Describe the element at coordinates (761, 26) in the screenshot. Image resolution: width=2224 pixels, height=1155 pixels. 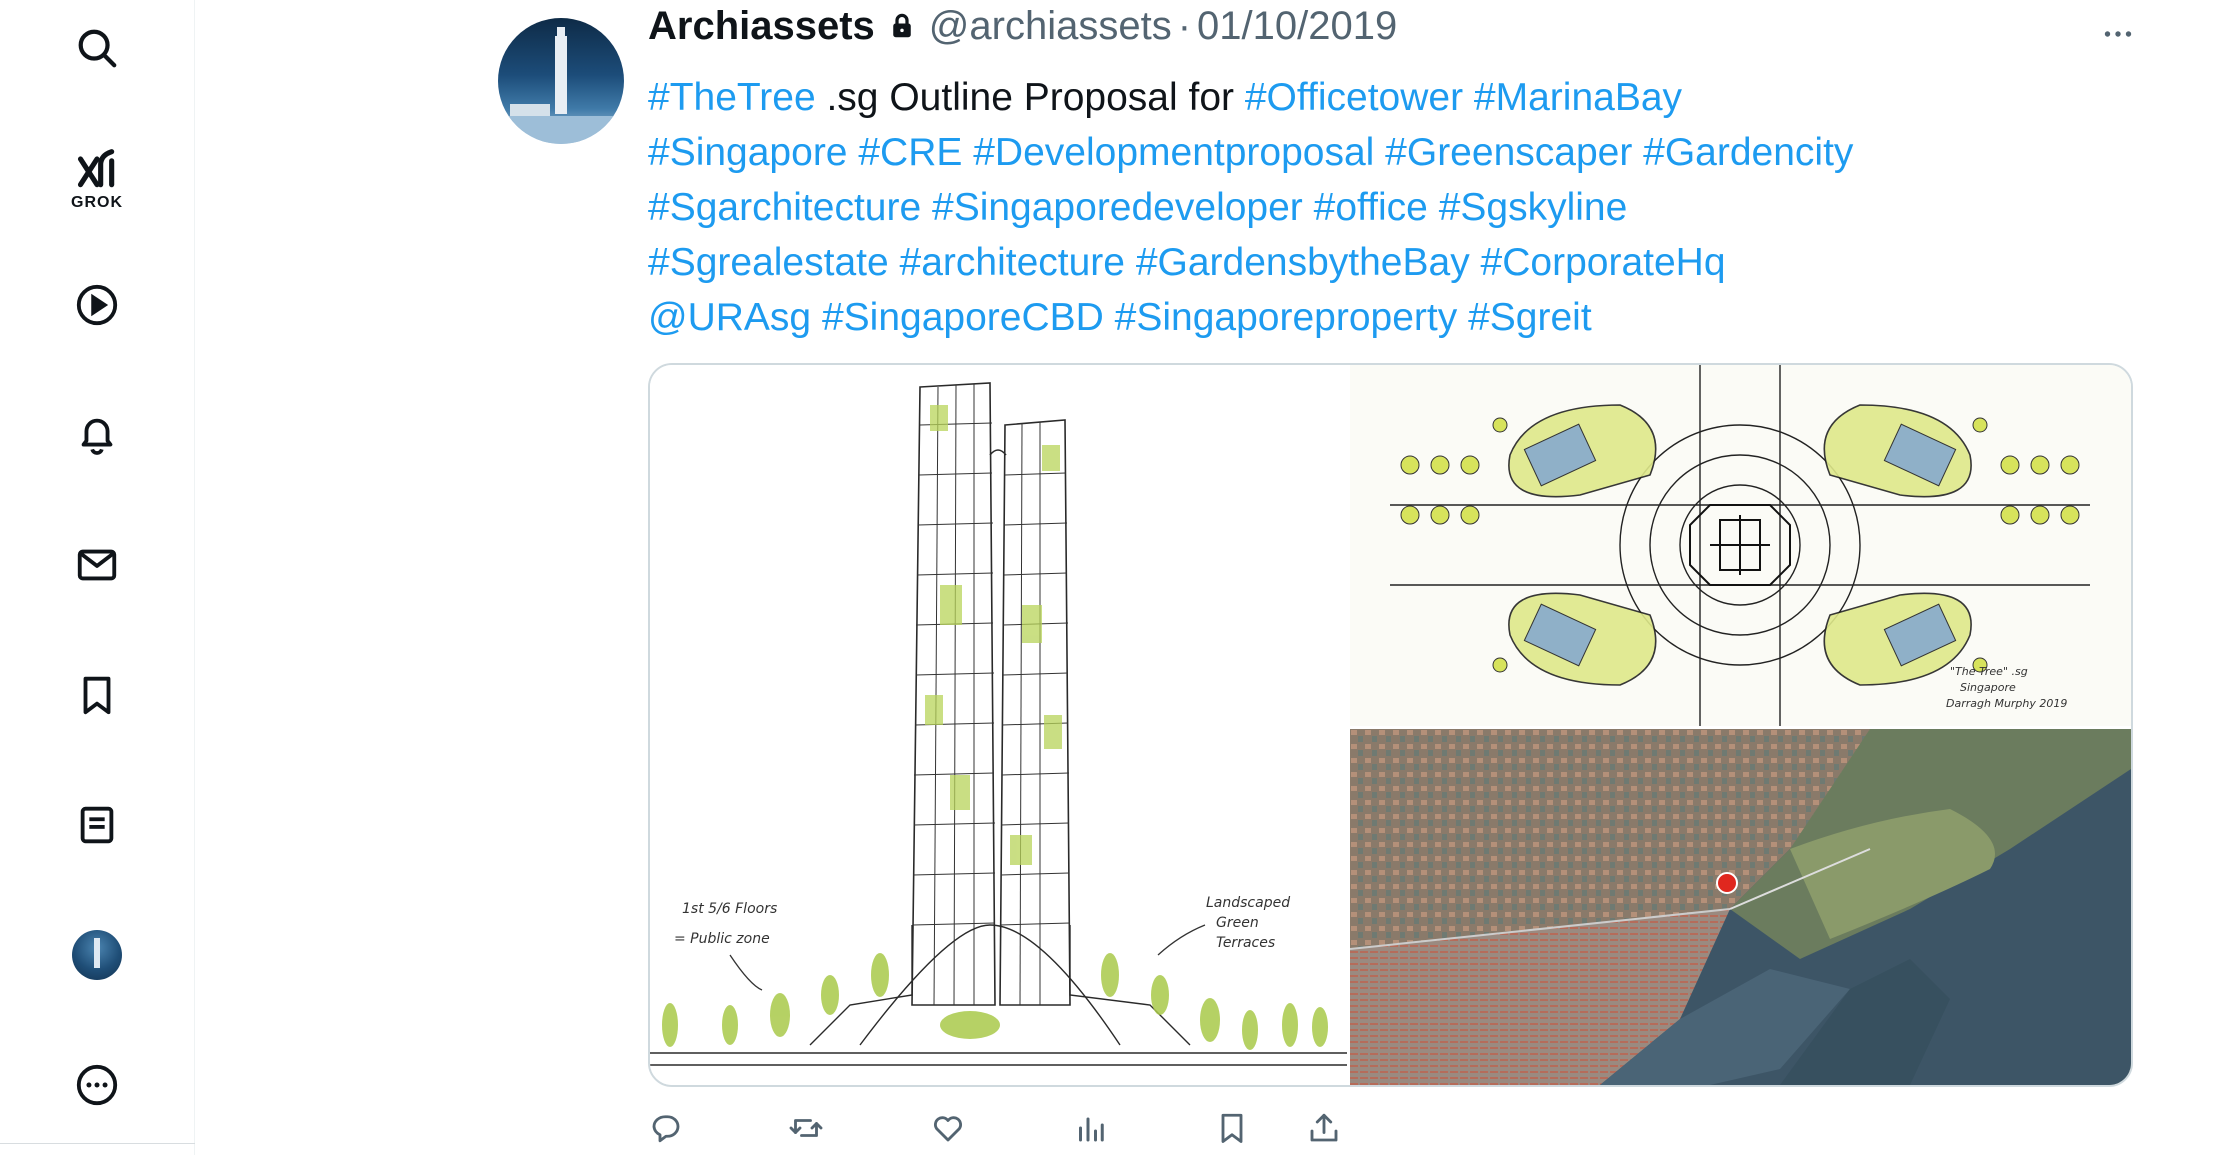
I see `display-name: Archiassets` at that location.